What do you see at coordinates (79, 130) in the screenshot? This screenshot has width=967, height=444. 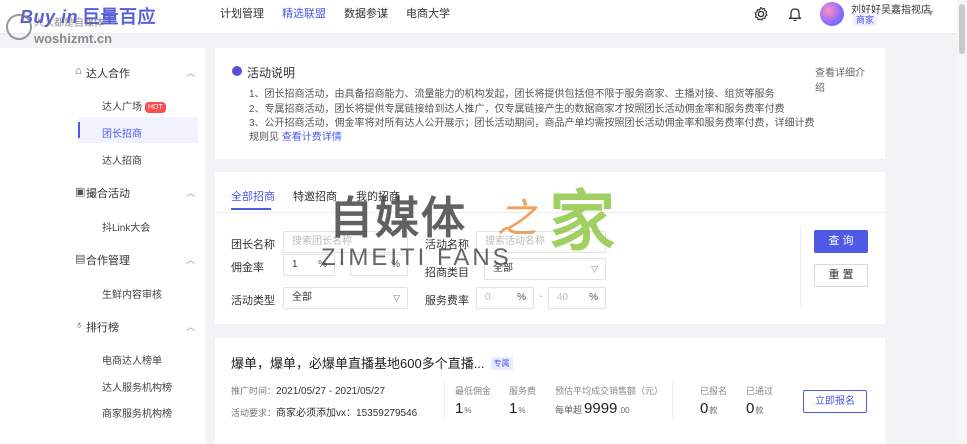 I see `sidebar-active-indicator` at bounding box center [79, 130].